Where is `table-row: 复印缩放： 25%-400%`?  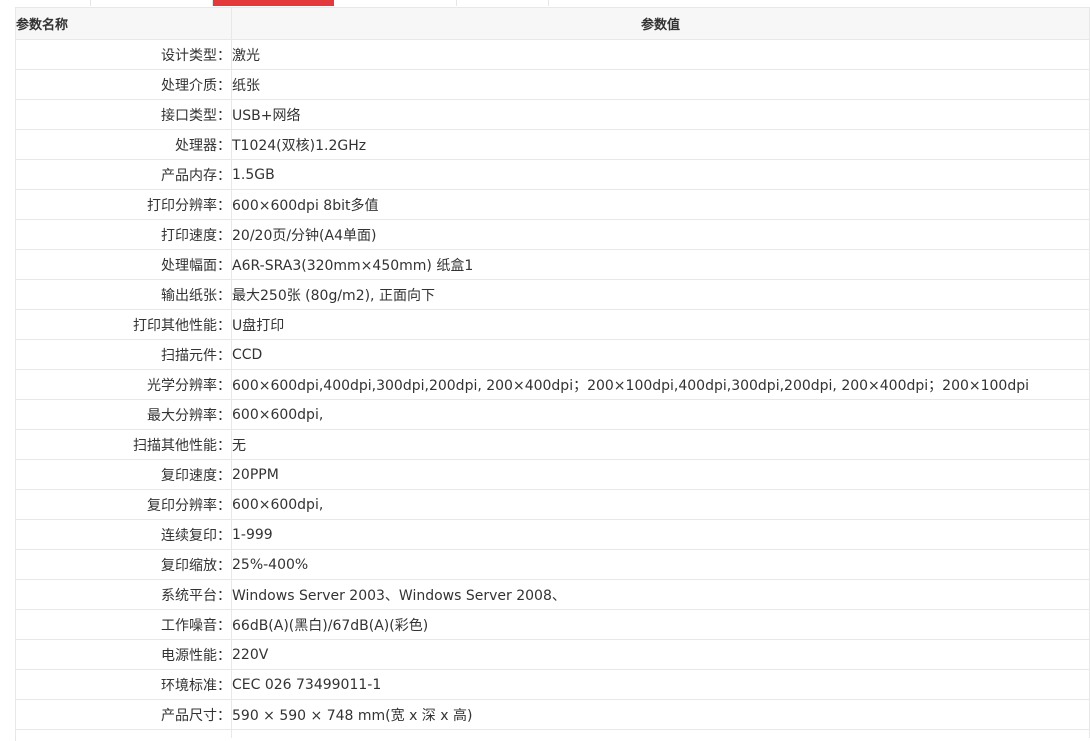 table-row: 复印缩放： 25%-400% is located at coordinates (552, 564).